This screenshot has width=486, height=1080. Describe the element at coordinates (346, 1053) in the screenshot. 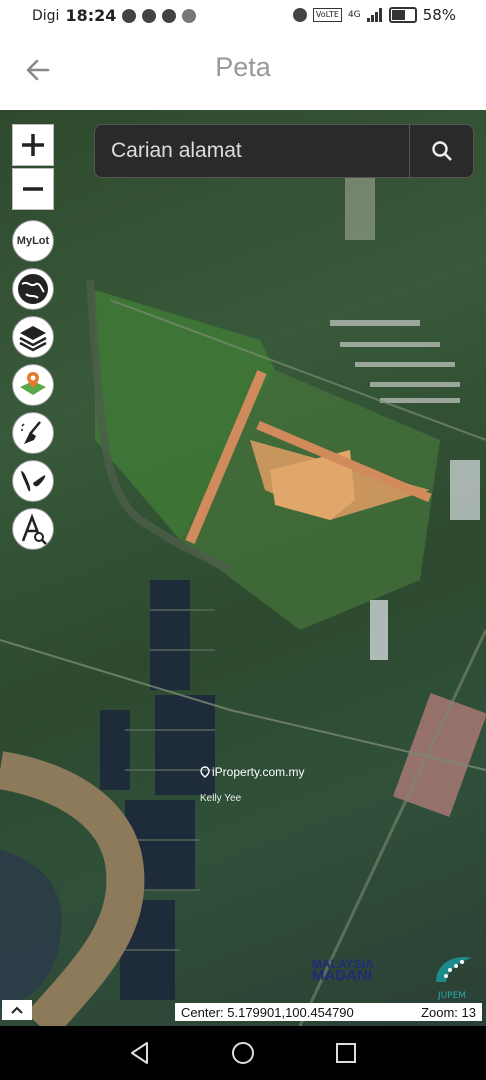

I see `nav-recents-icon` at that location.